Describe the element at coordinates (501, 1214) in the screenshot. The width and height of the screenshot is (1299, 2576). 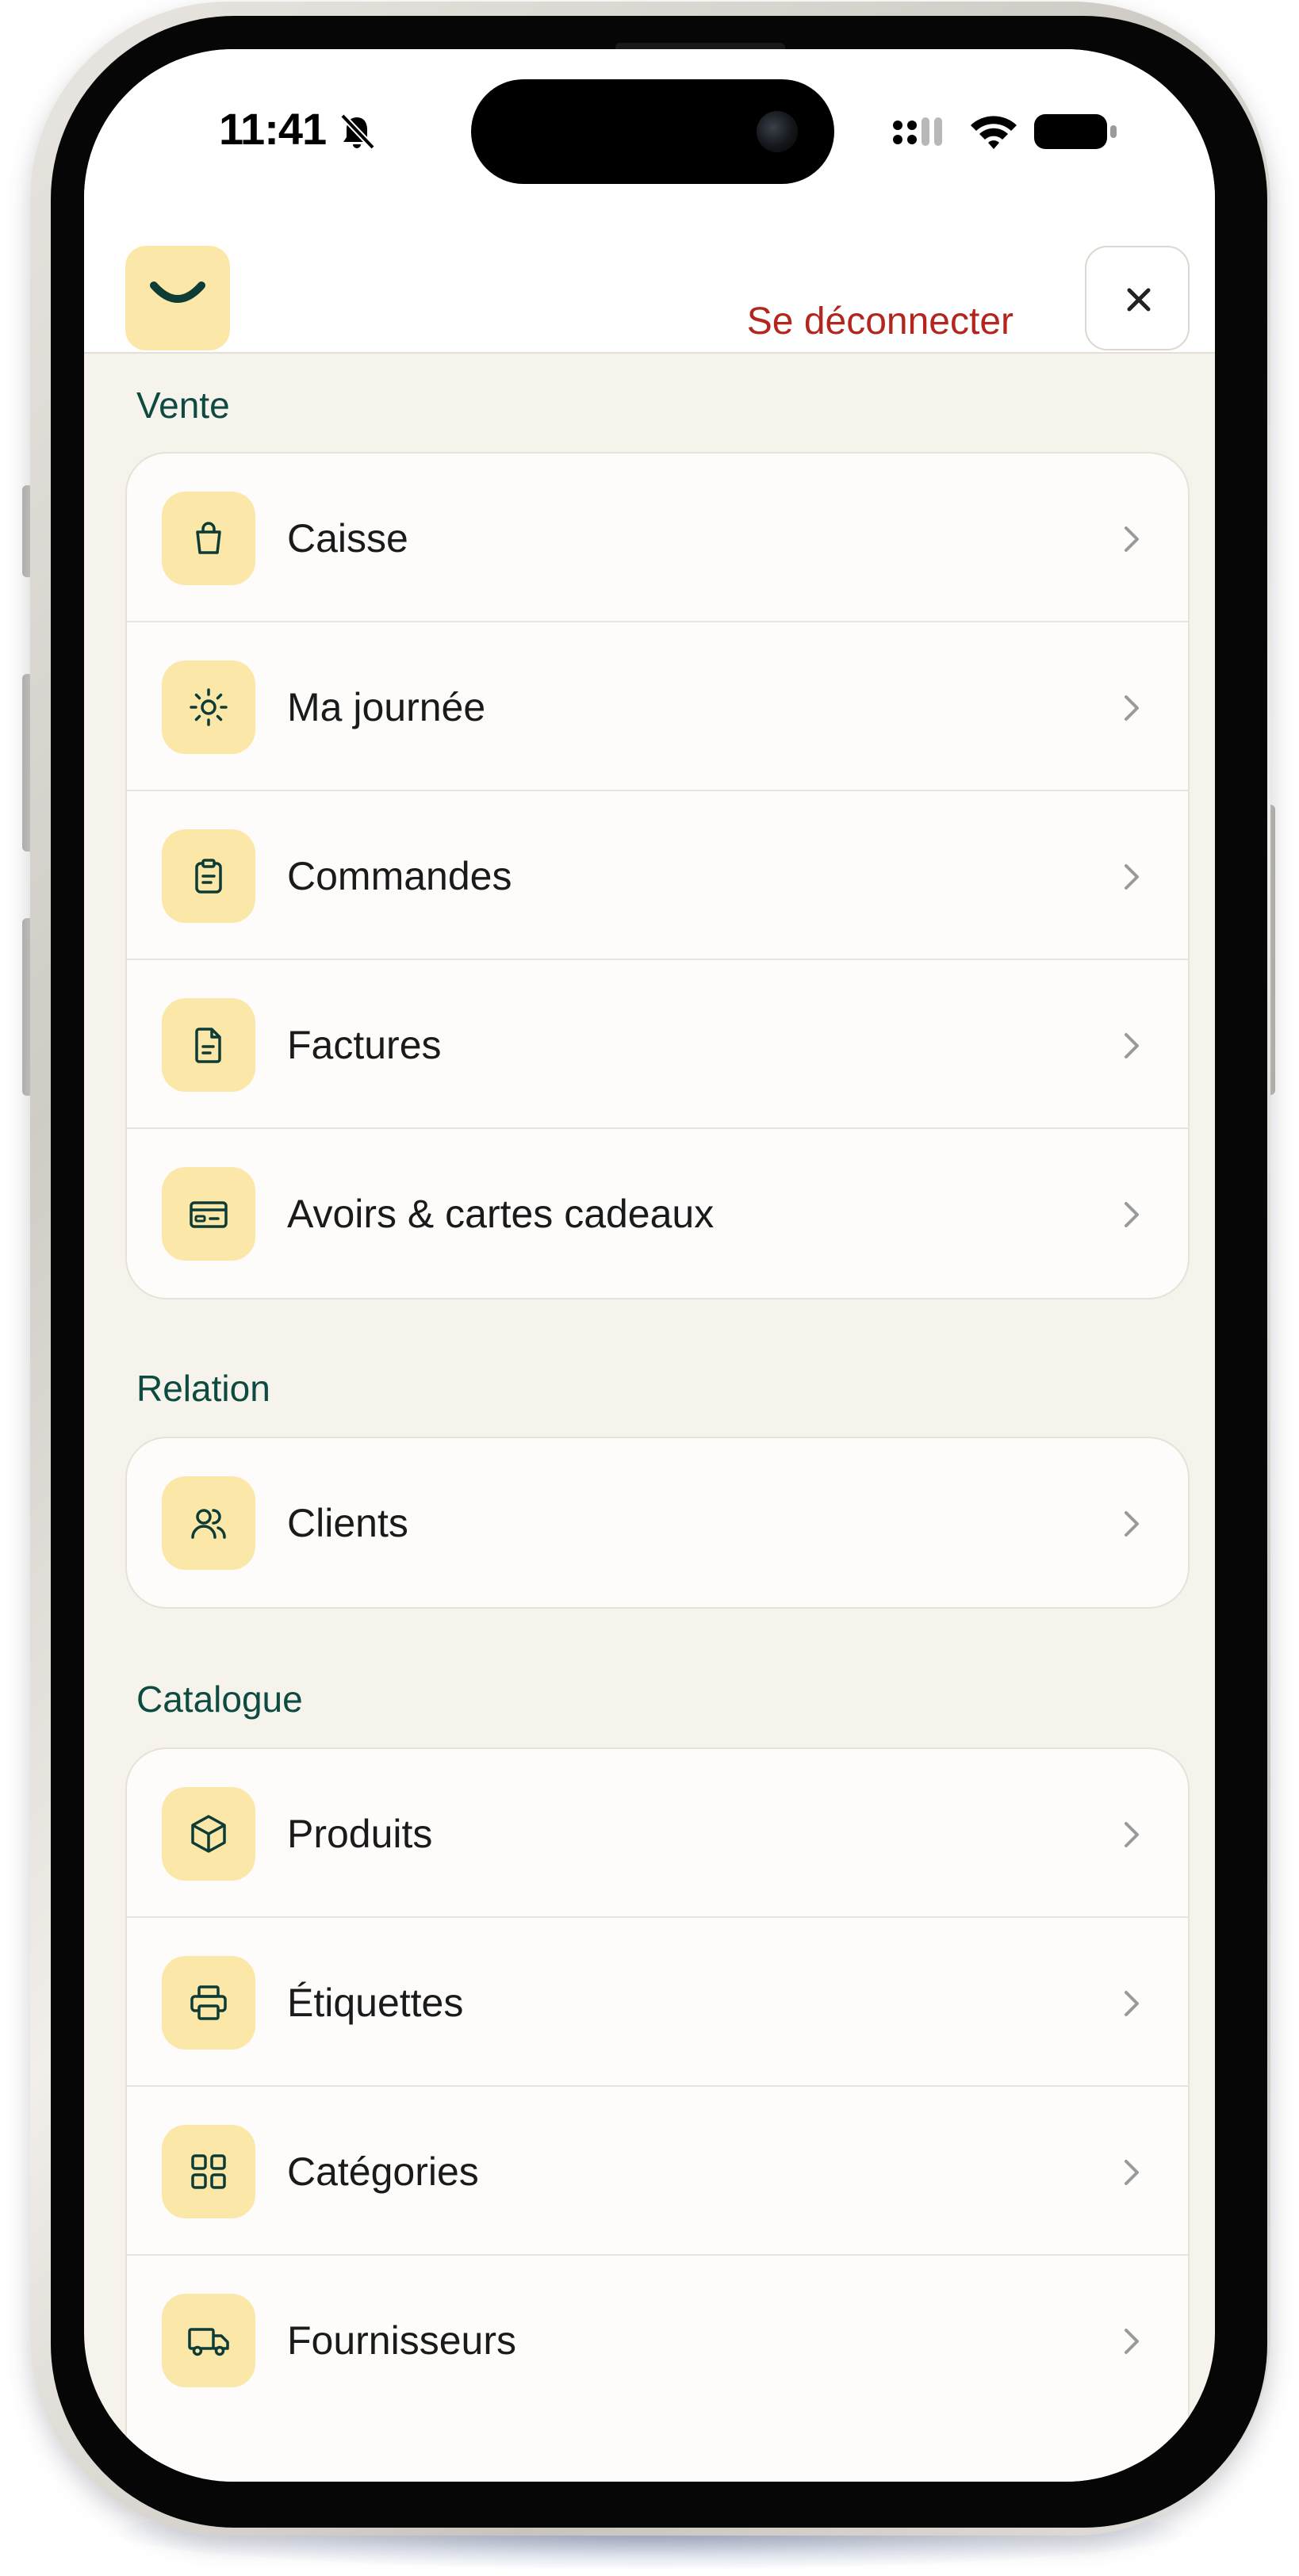
I see `menu-item-label: Avoirs & cartes cadeaux` at that location.